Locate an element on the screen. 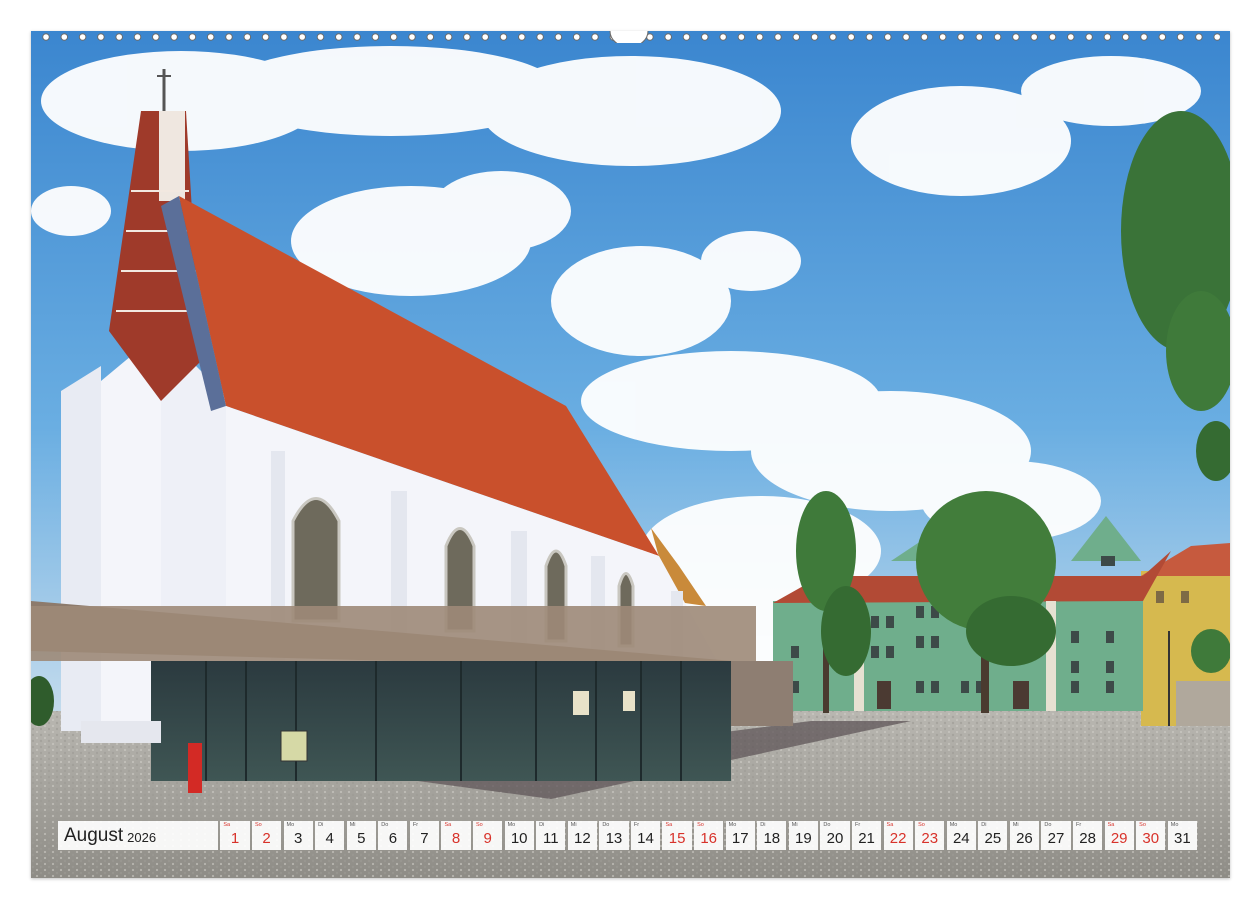  month-name: August is located at coordinates (94, 835).